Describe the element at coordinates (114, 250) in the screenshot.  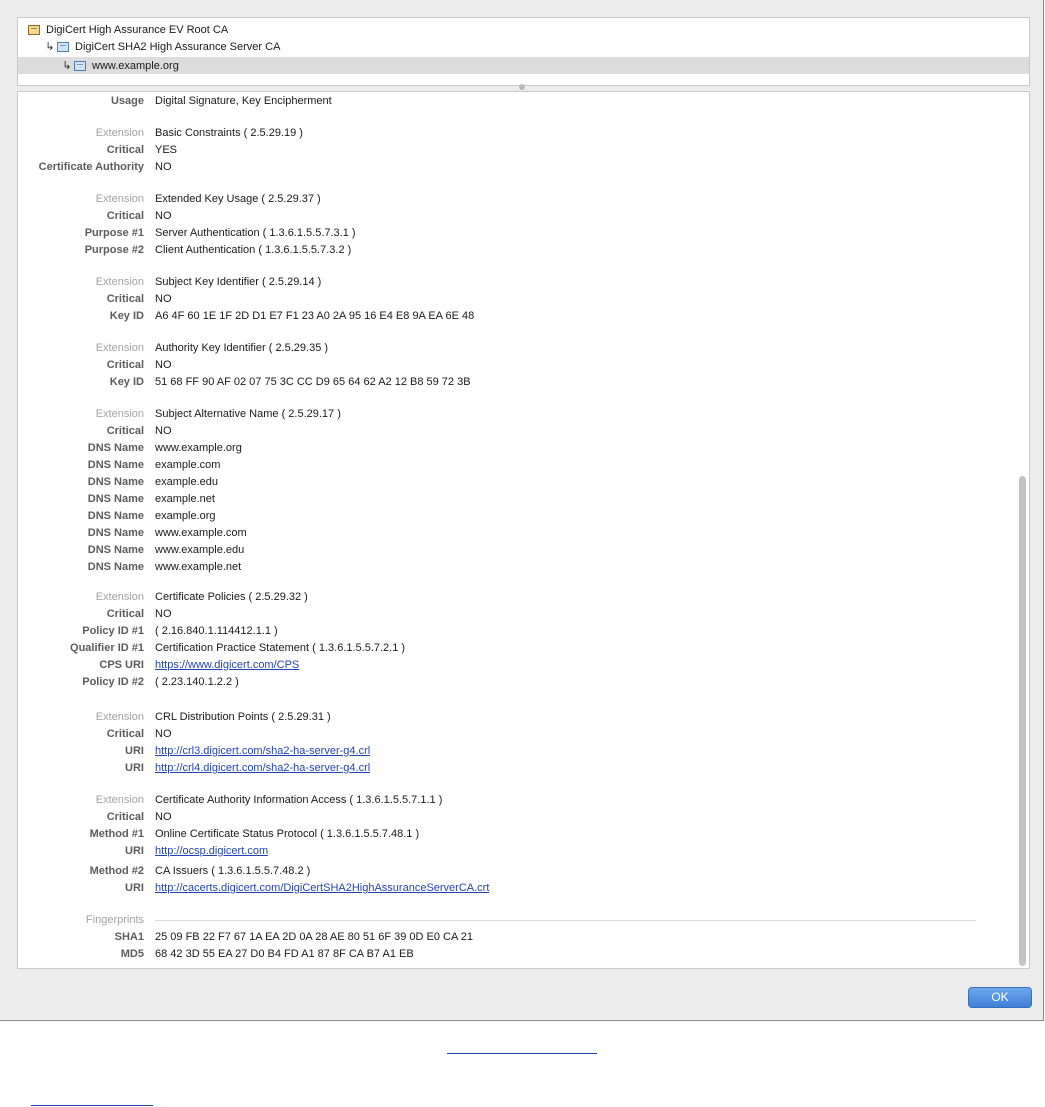
I see `field-label: Purpose #2` at that location.